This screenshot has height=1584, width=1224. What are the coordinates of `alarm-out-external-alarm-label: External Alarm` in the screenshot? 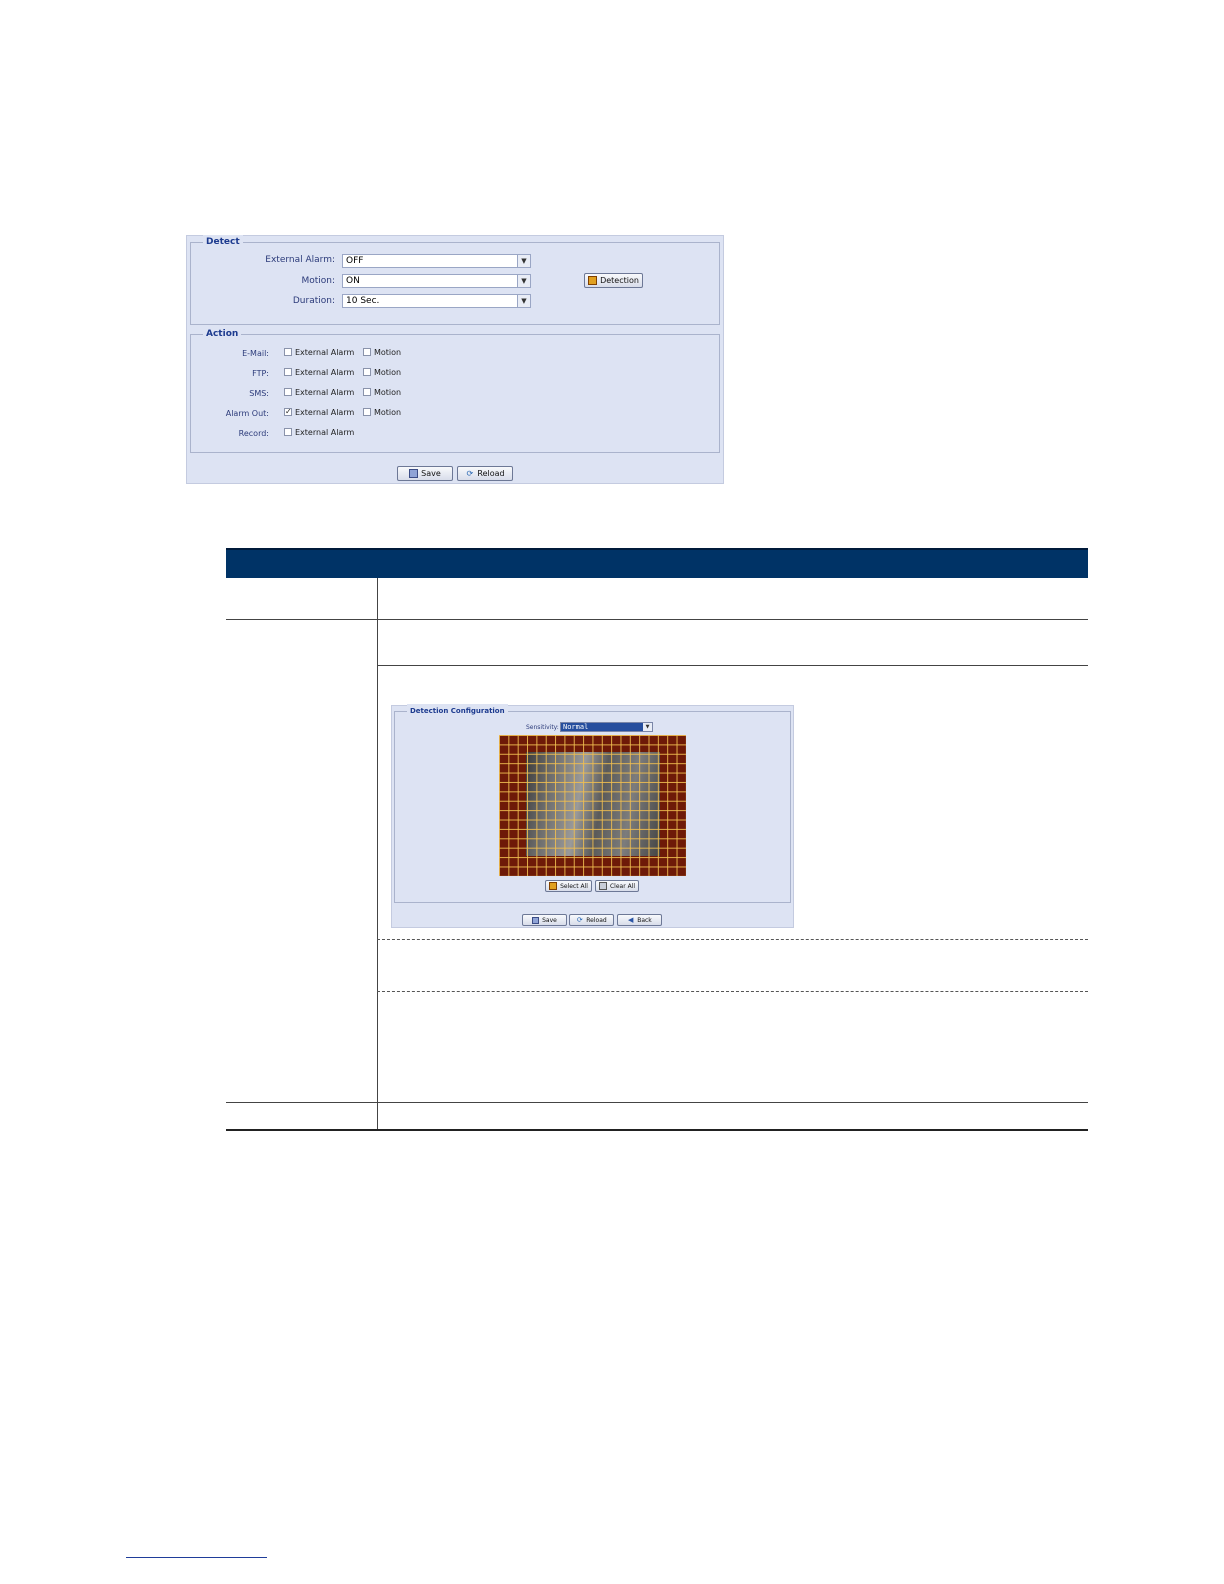 It's located at (325, 412).